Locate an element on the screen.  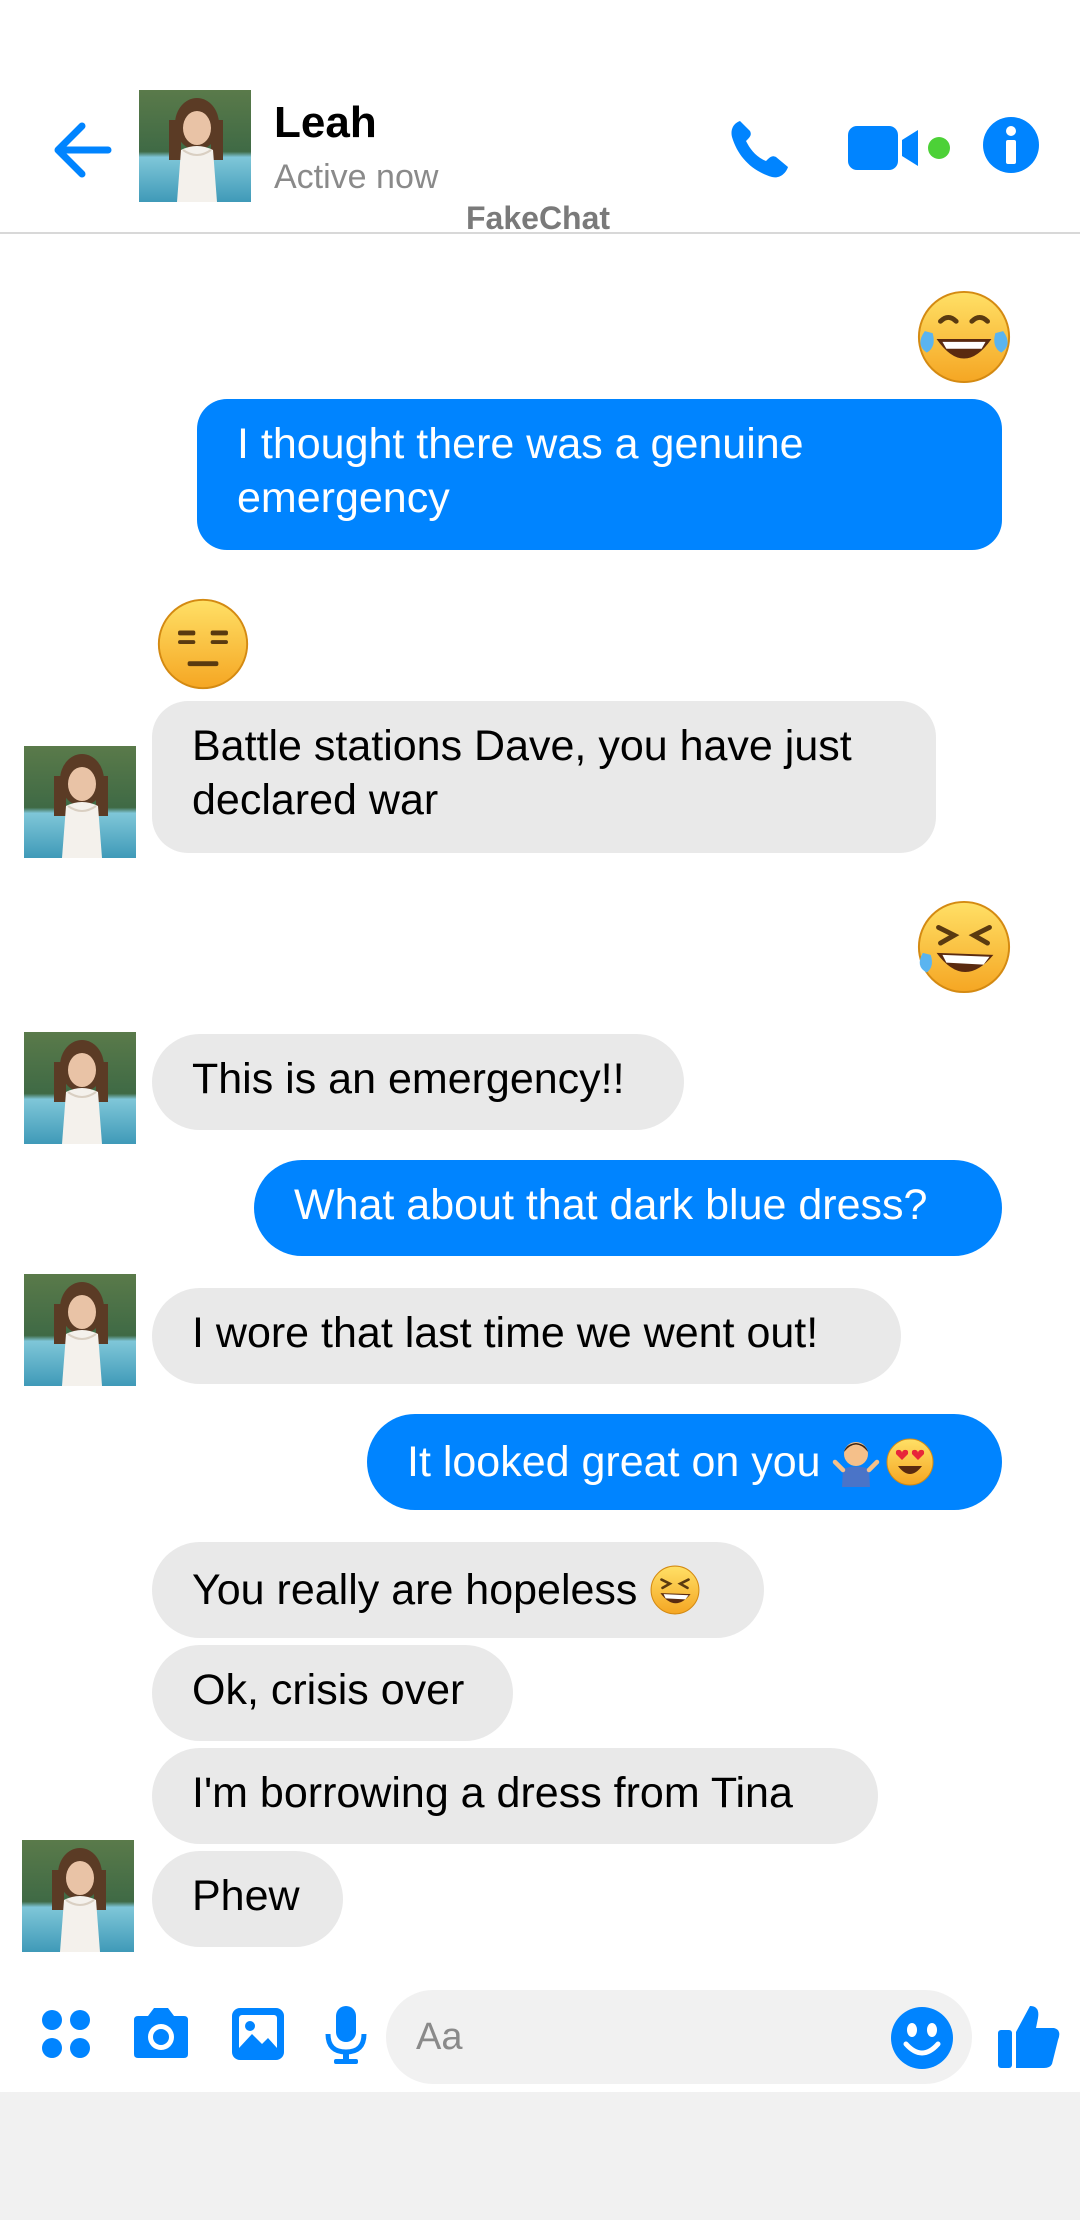
watermark-label: FakeChat is located at coordinates (538, 218).